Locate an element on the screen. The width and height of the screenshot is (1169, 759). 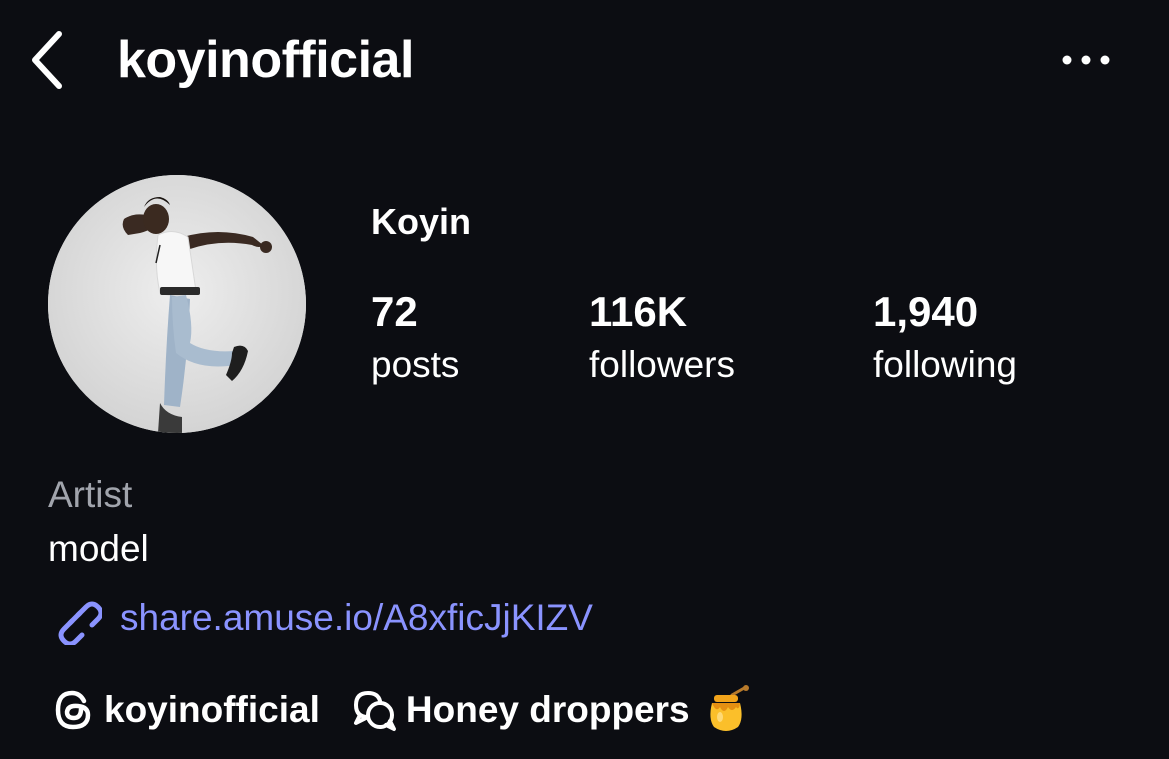
more-horizontal-icon is located at coordinates (1086, 60).